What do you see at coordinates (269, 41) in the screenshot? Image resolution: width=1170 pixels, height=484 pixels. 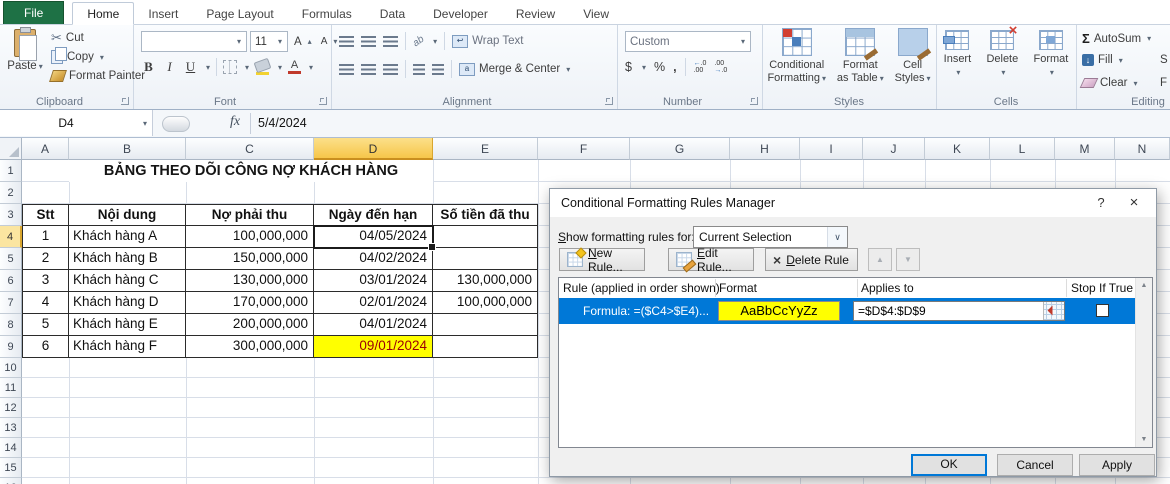 I see `font-size-combo: 11 ▾` at bounding box center [269, 41].